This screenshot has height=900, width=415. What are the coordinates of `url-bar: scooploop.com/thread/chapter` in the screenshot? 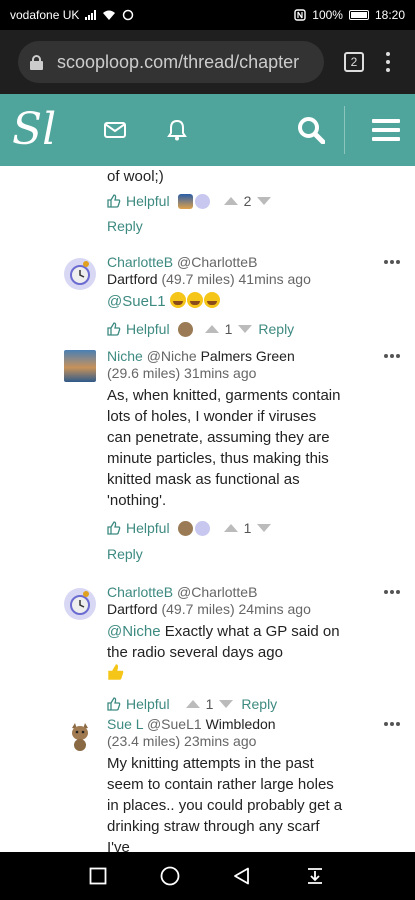 It's located at (171, 62).